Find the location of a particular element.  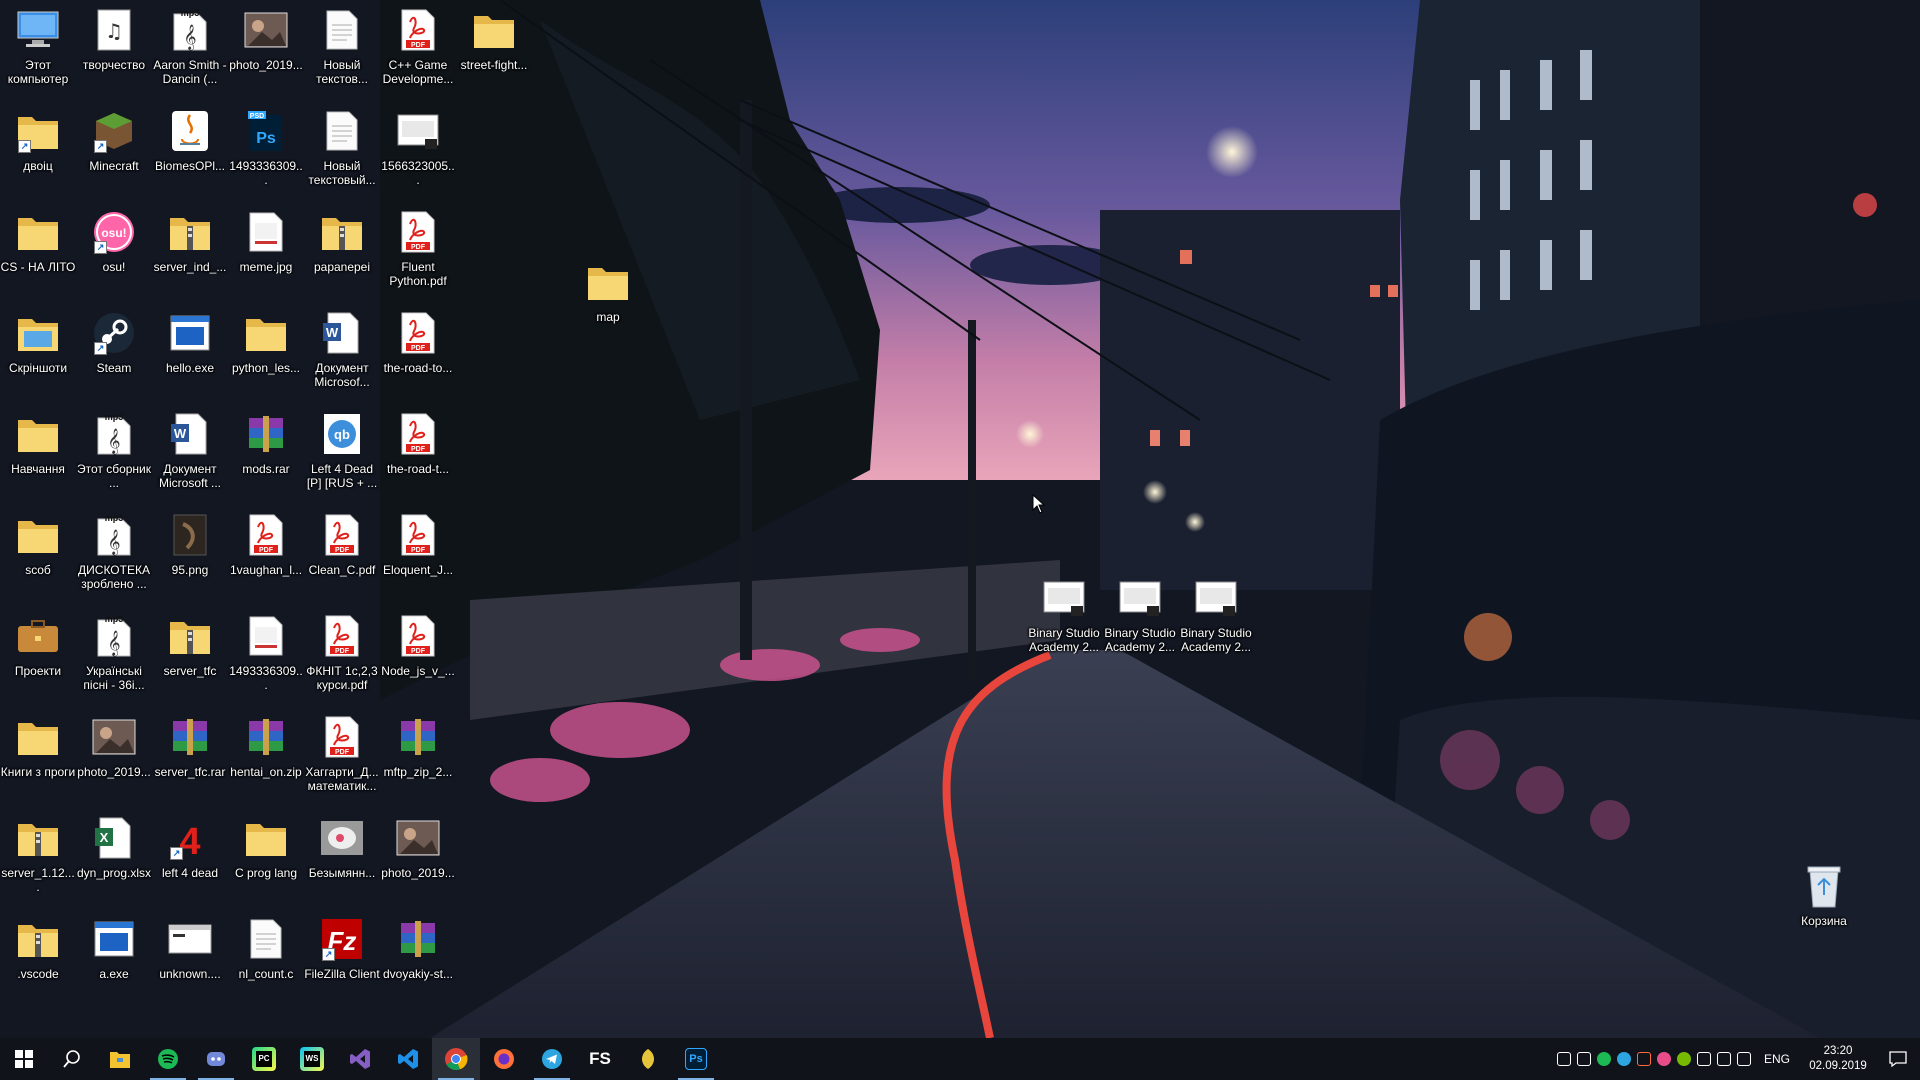

taskbar-pycharm-button: PC is located at coordinates (264, 1059).